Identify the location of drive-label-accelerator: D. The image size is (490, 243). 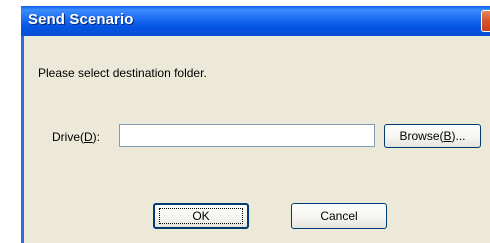
(88, 137).